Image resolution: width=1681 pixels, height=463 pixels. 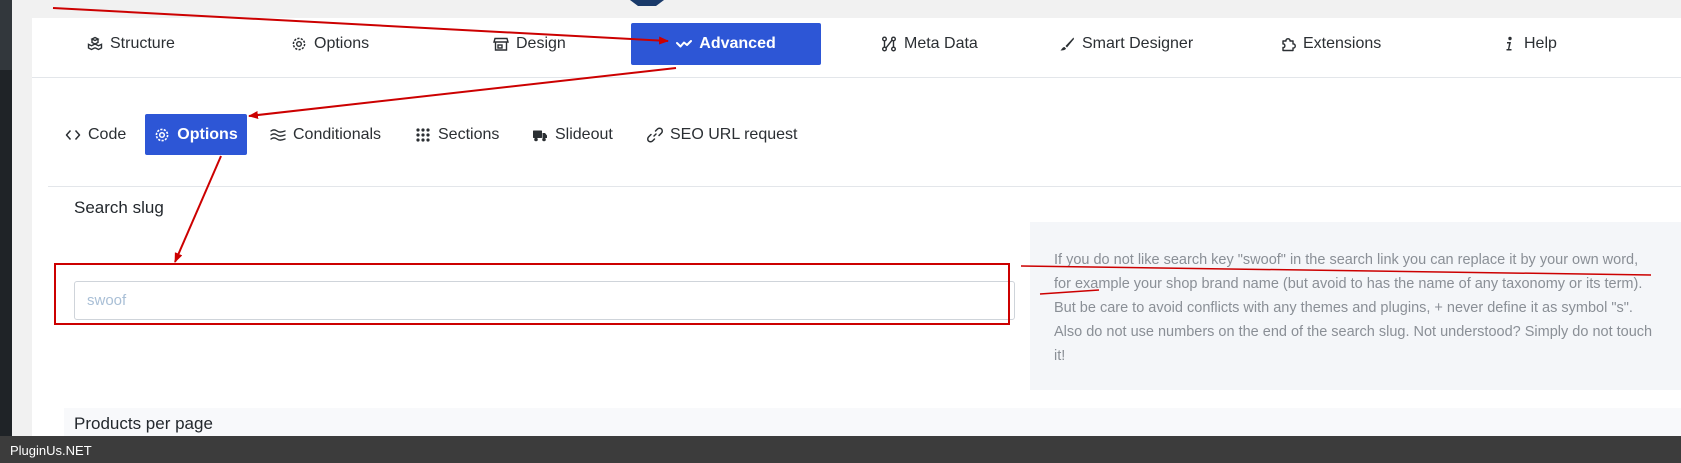 What do you see at coordinates (655, 134) in the screenshot?
I see `link-icon` at bounding box center [655, 134].